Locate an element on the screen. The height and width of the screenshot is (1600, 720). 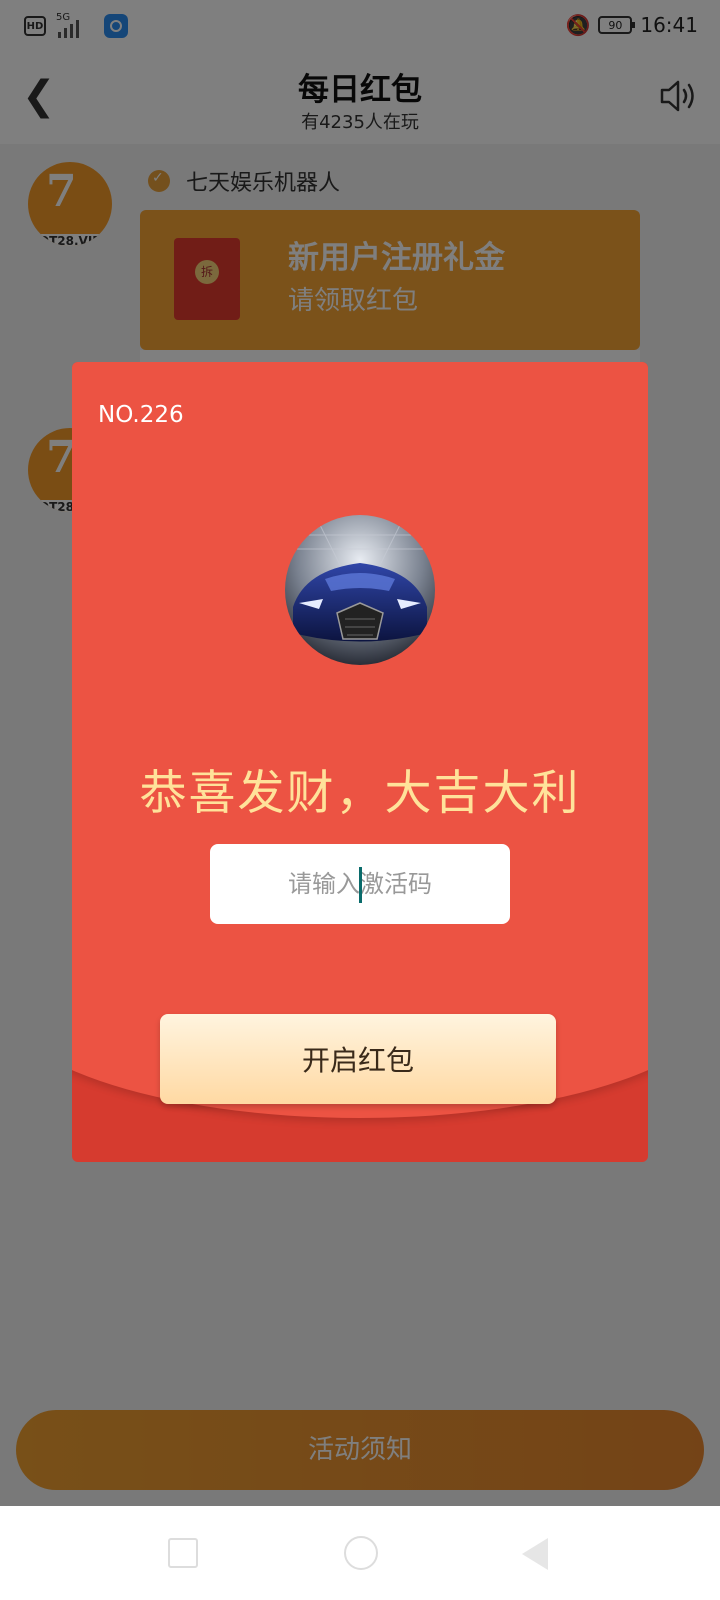
back-triangle-icon is located at coordinates (535, 1554).